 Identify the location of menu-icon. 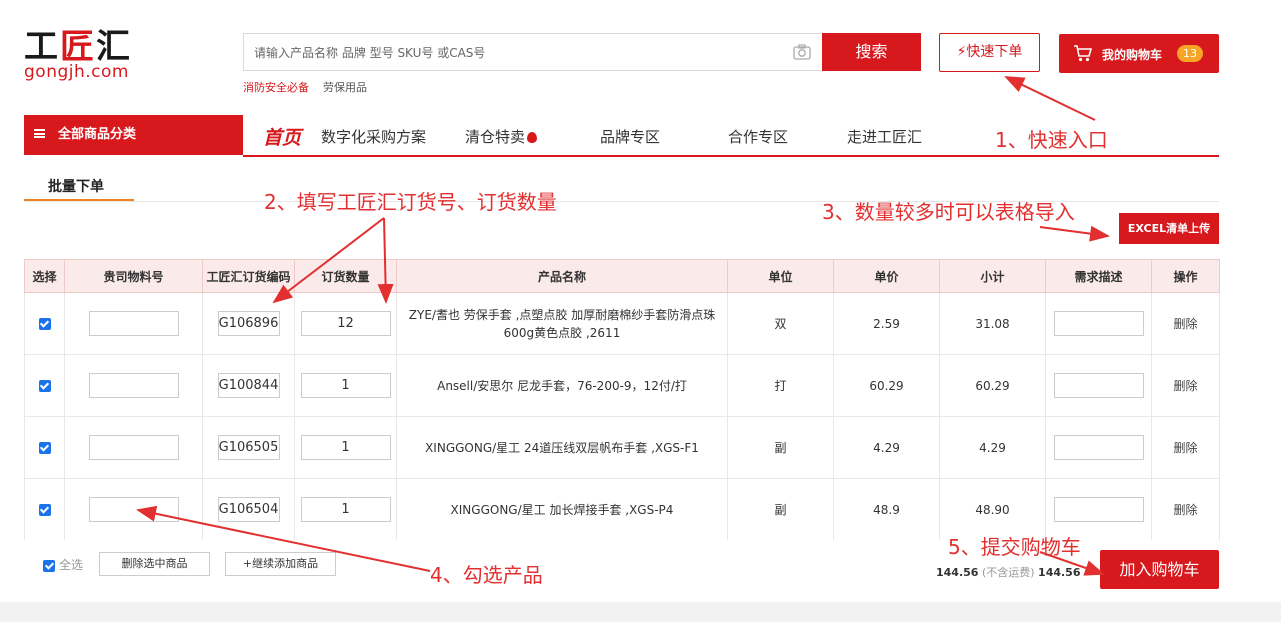
(39, 133).